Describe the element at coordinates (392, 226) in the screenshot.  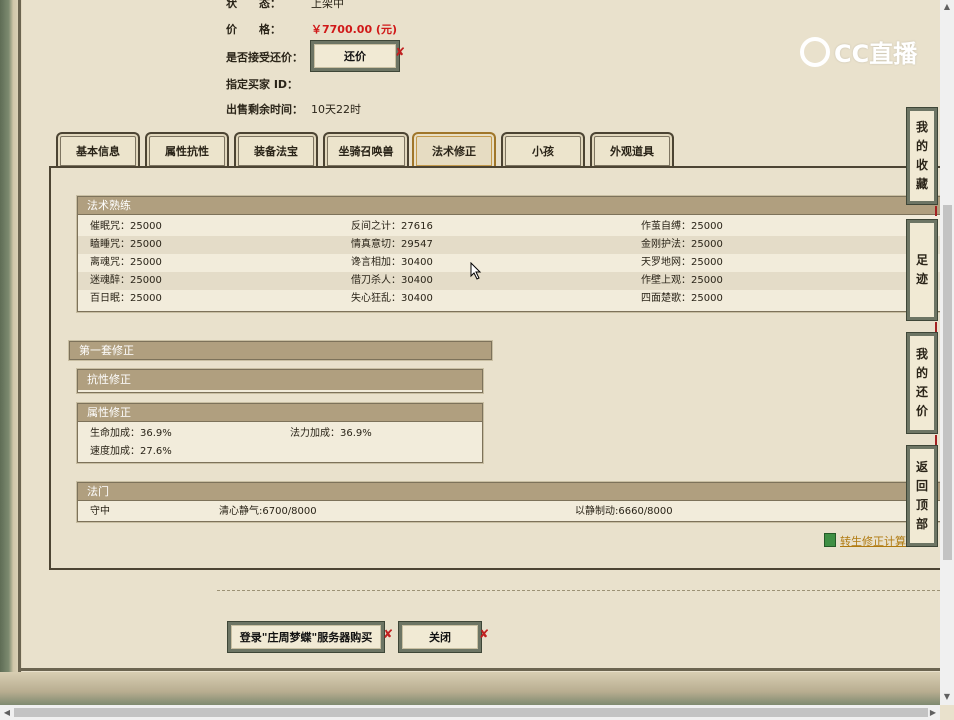
I see `skill-cell: 反间之计：27616` at that location.